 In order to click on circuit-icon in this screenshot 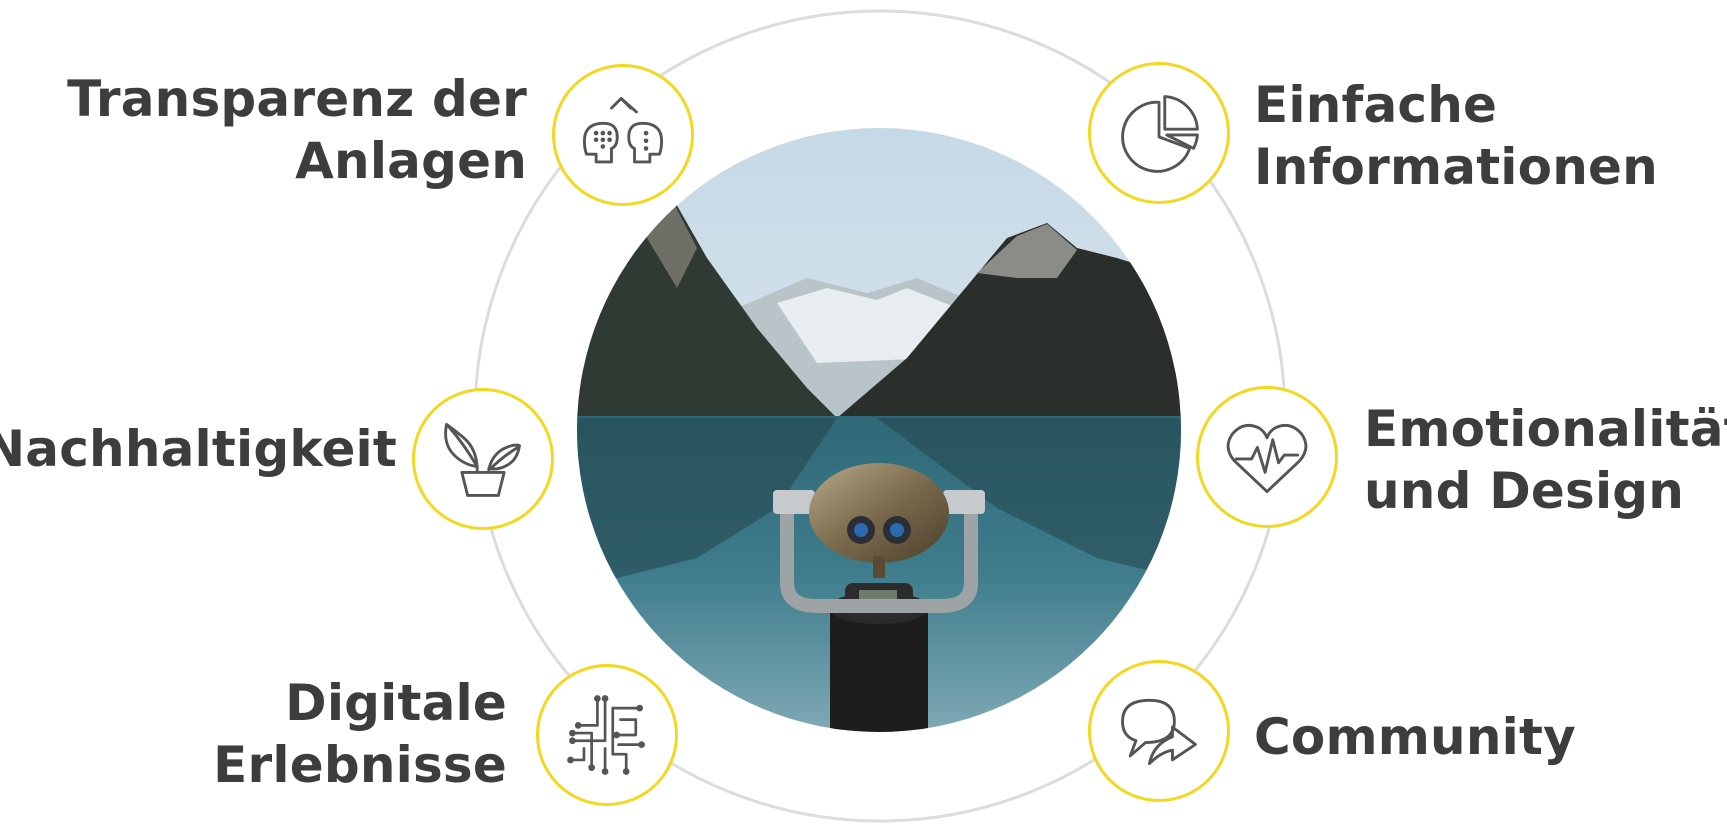, I will do `click(606, 735)`.